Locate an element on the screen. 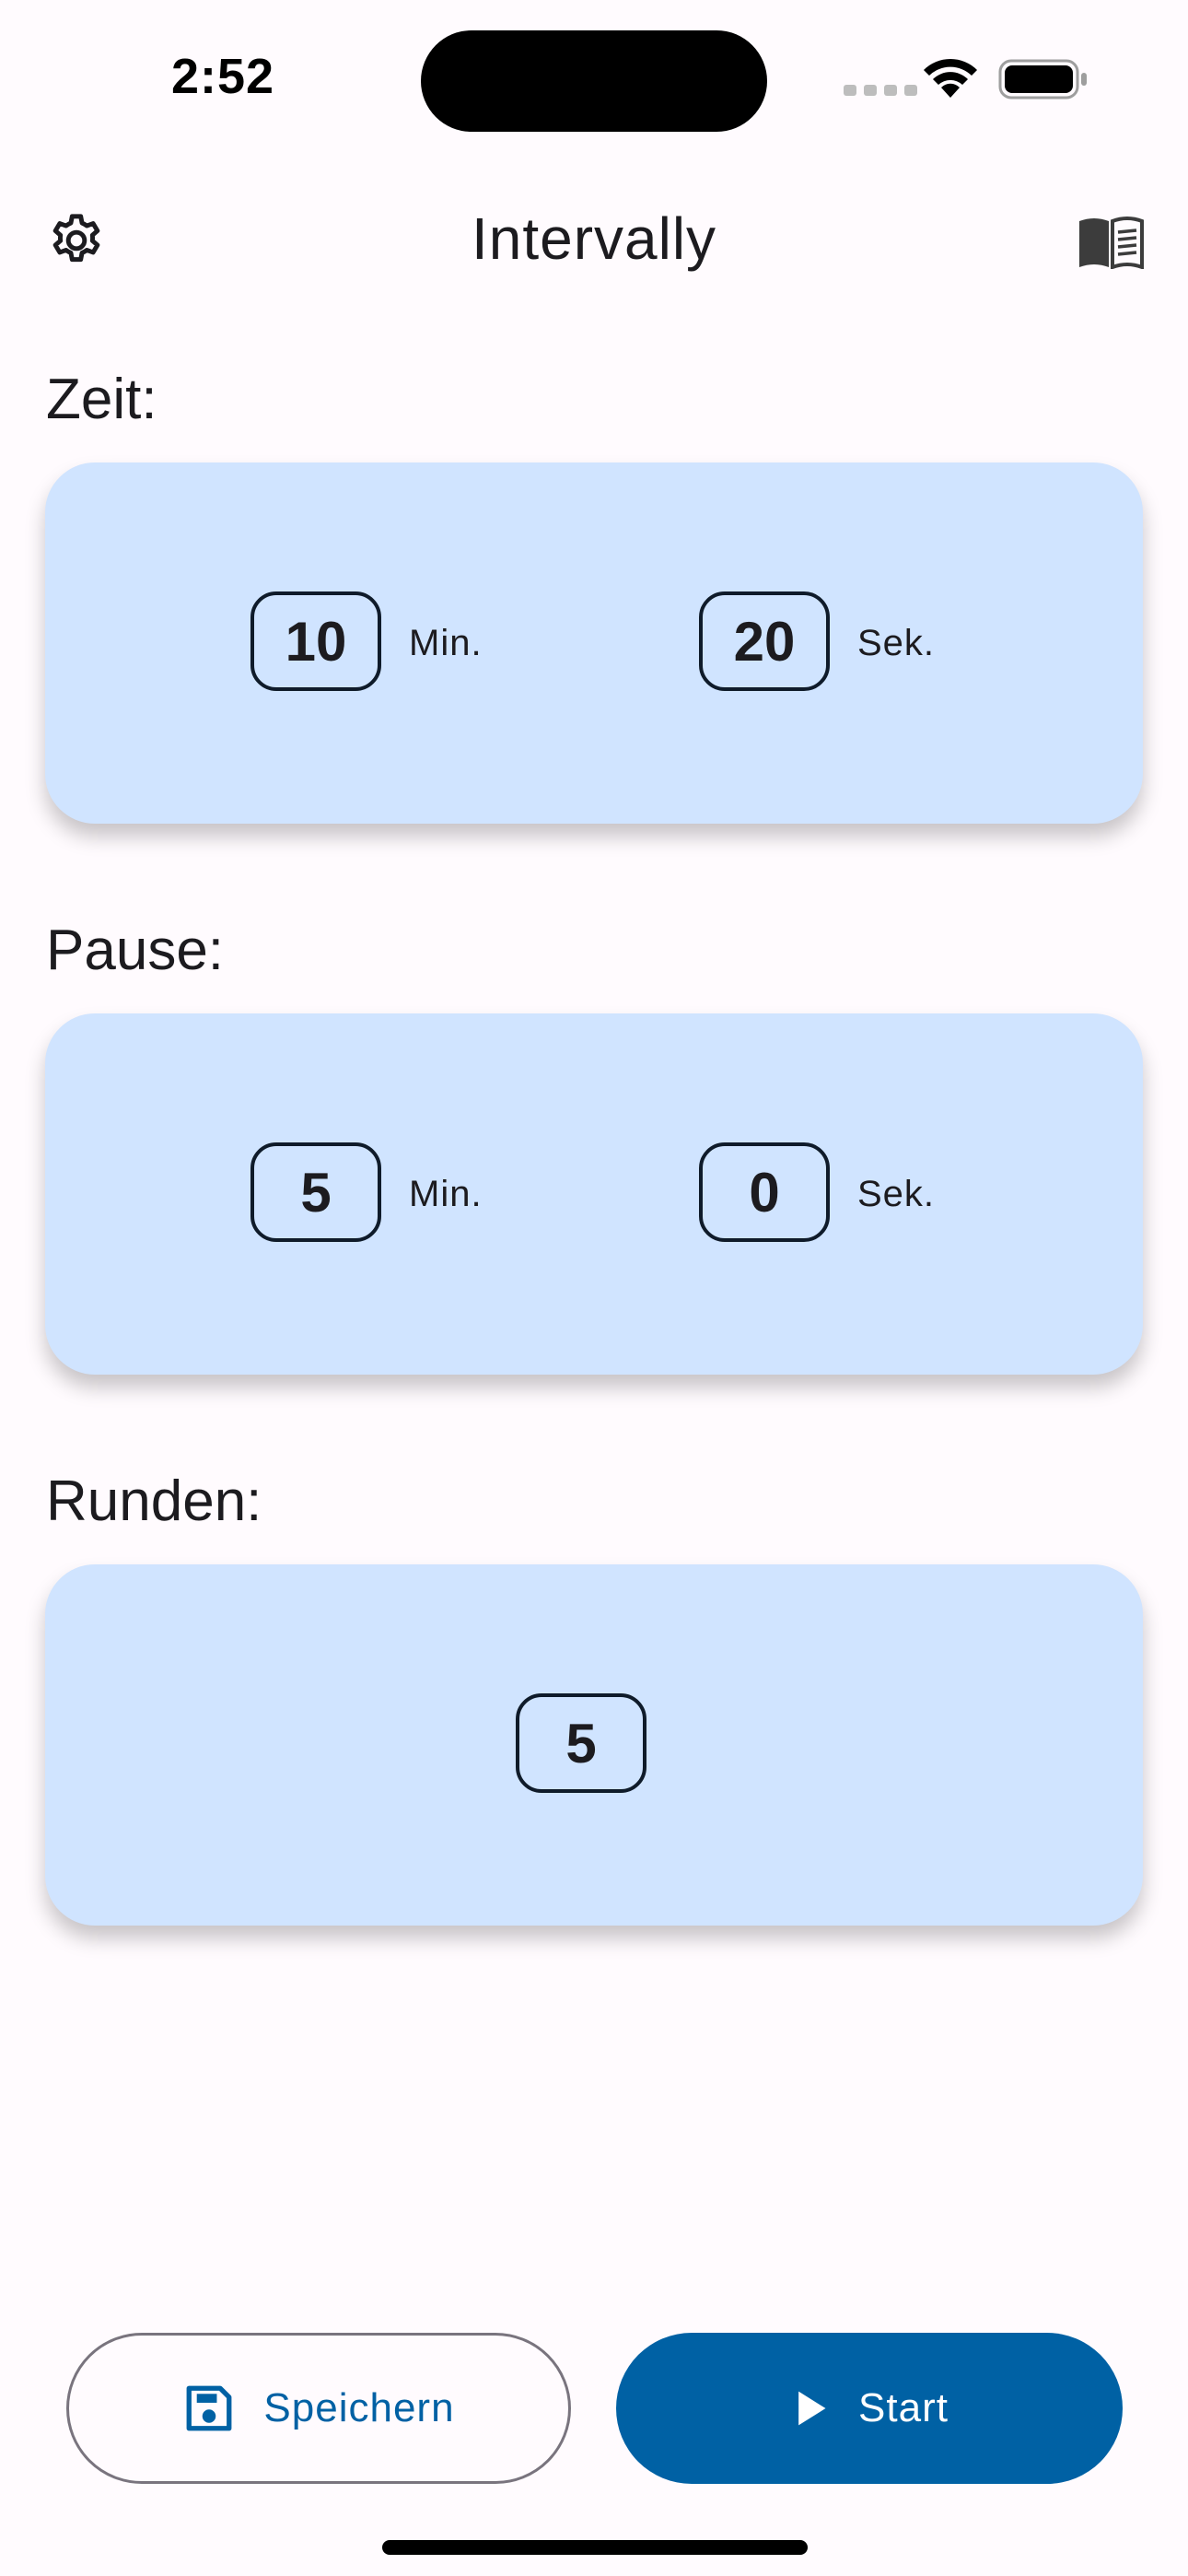 The width and height of the screenshot is (1188, 2576). zeit-card: 10 Min. 20 Sek. is located at coordinates (594, 643).